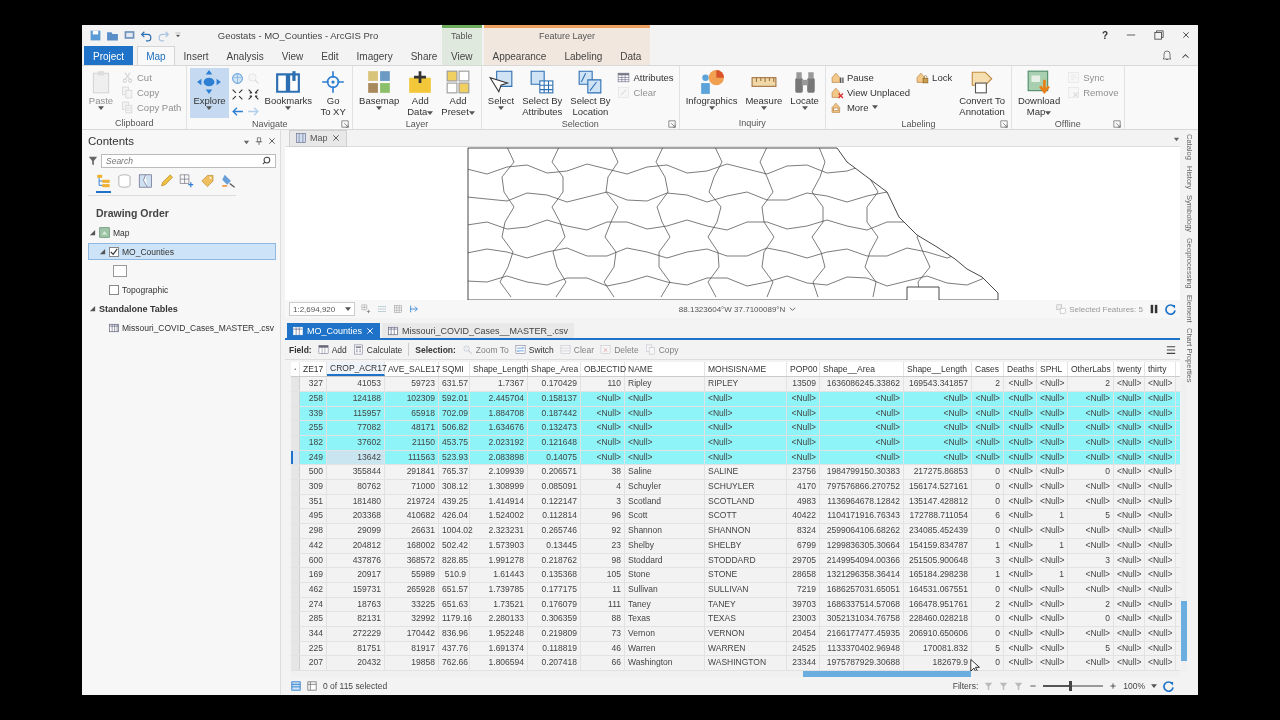 The image size is (1280, 720). What do you see at coordinates (1171, 349) in the screenshot?
I see `menu-icon` at bounding box center [1171, 349].